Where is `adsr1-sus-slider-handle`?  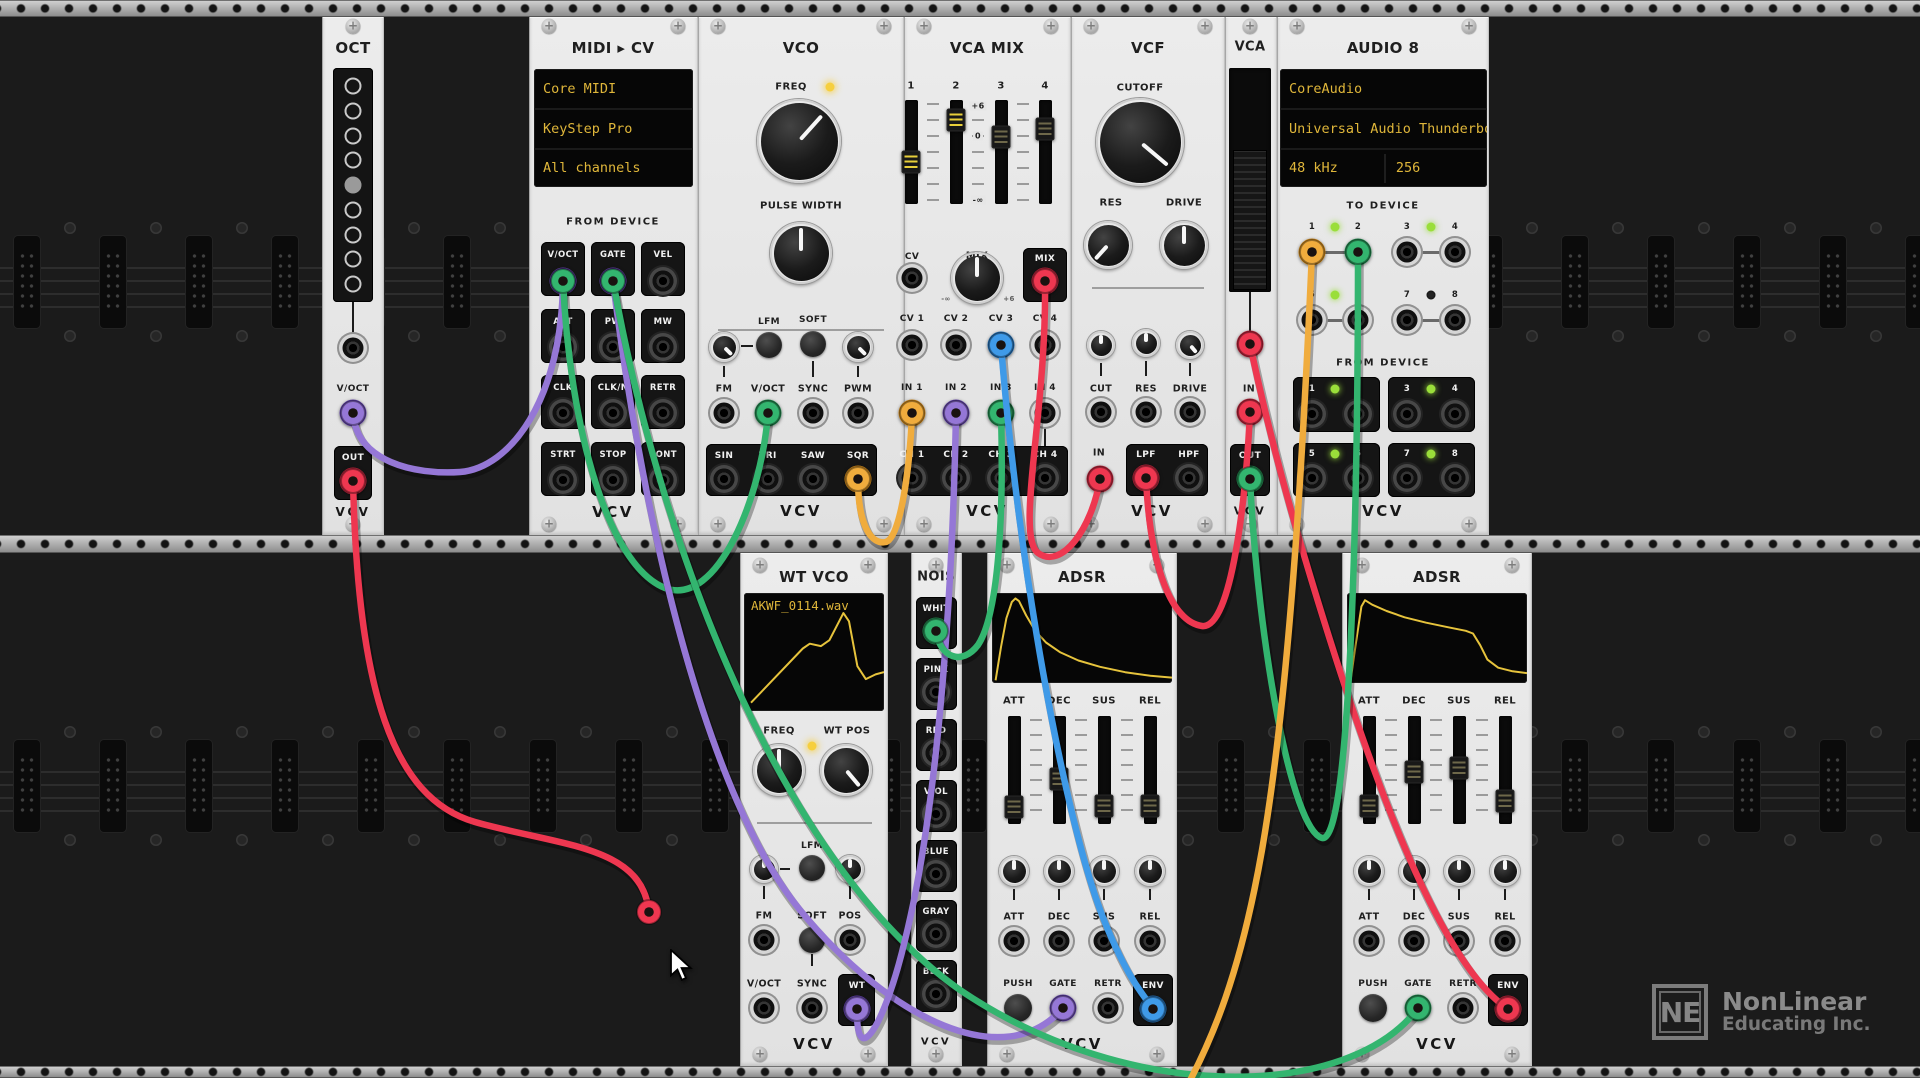
adsr1-sus-slider-handle is located at coordinates (1104, 806).